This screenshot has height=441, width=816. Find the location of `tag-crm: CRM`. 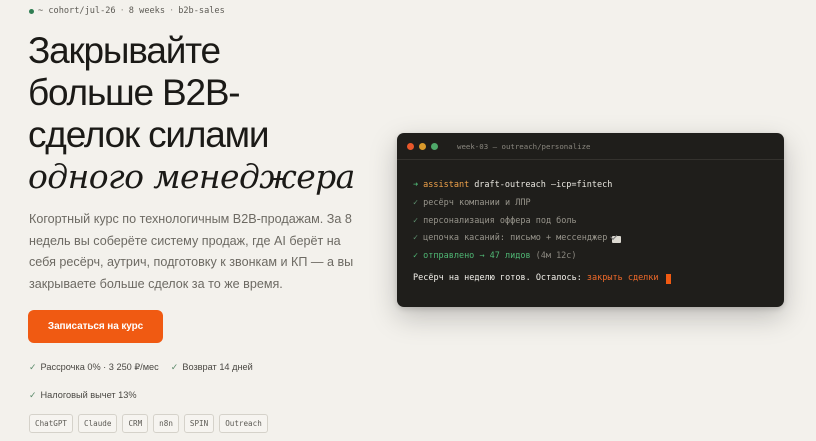

tag-crm: CRM is located at coordinates (135, 423).